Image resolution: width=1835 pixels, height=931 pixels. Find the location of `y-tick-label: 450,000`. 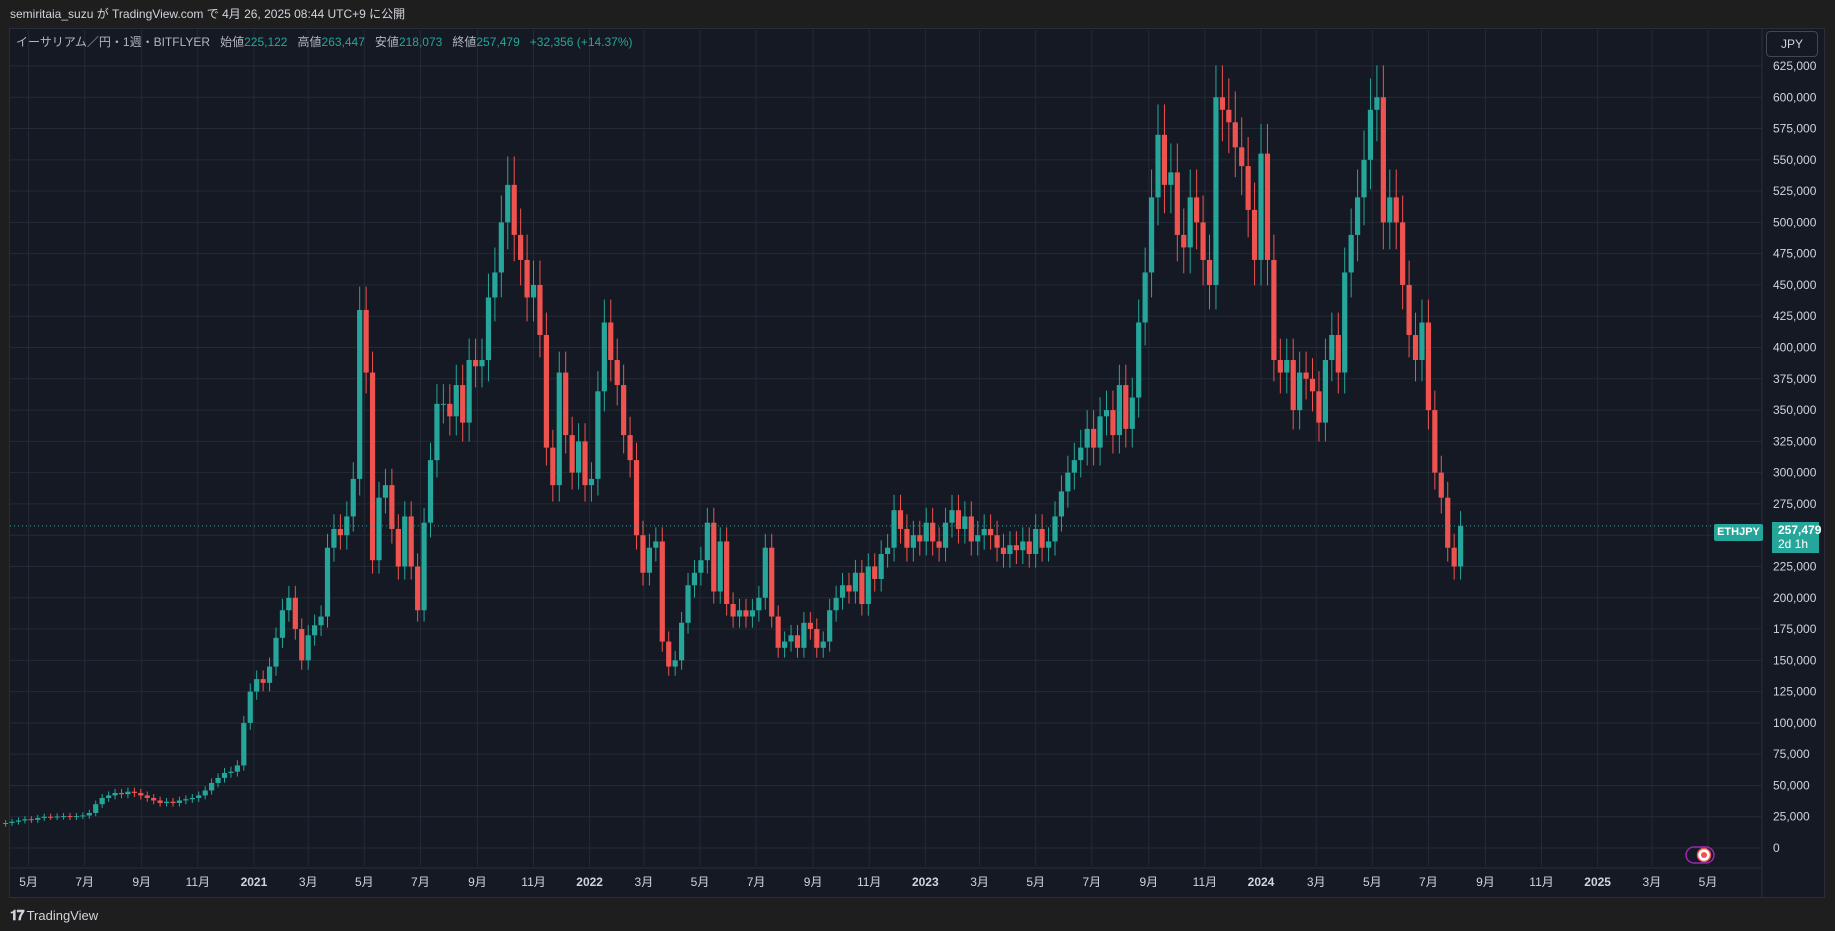

y-tick-label: 450,000 is located at coordinates (1795, 285).